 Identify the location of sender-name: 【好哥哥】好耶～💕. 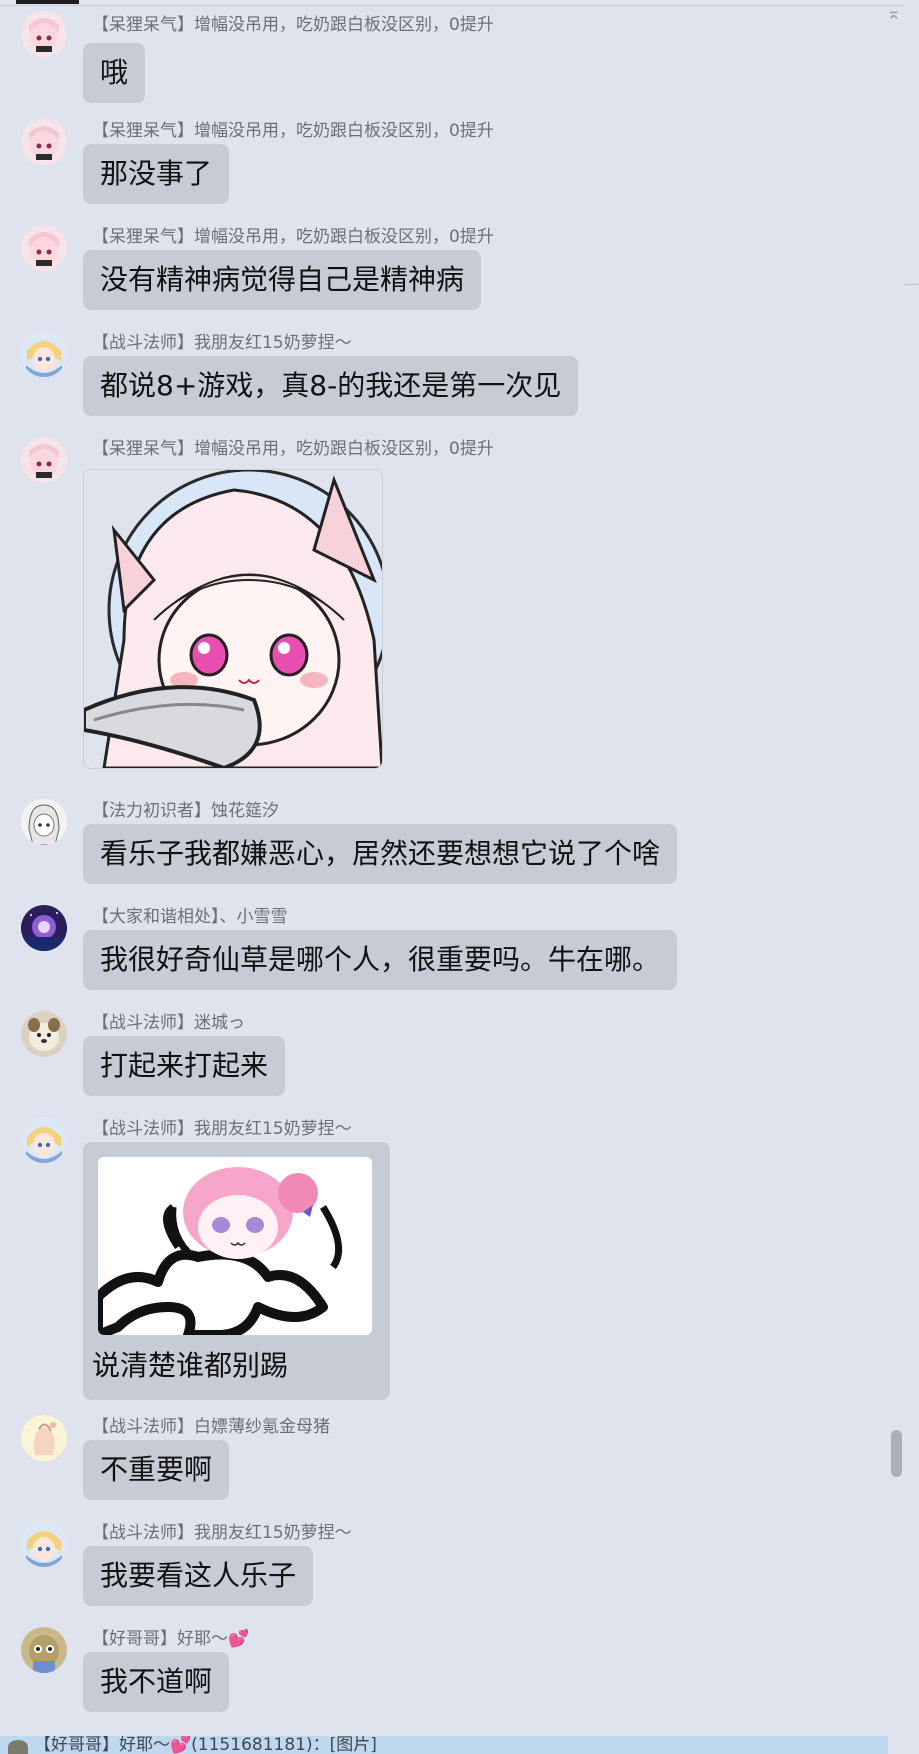
(171, 1639).